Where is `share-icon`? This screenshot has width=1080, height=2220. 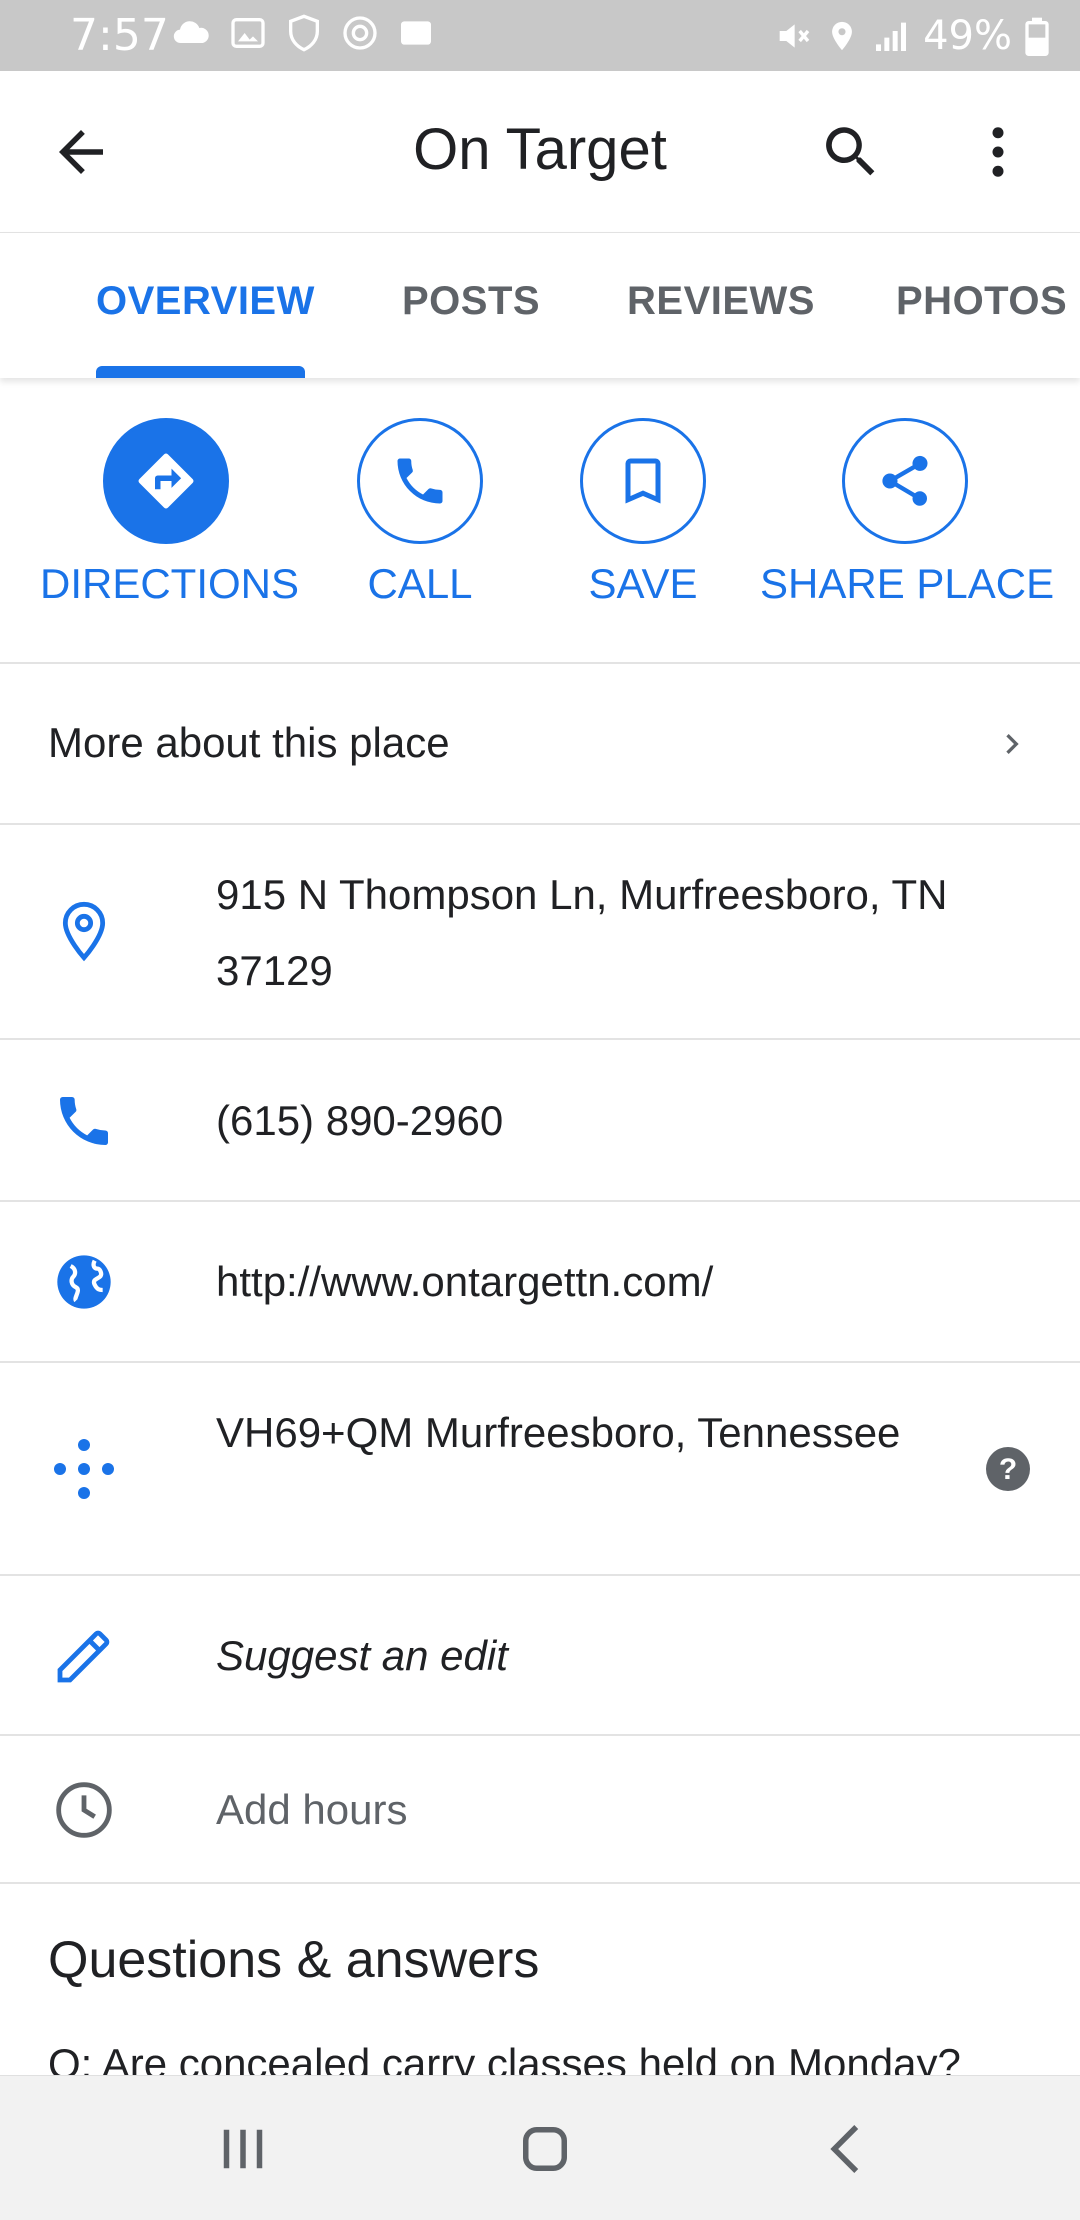
share-icon is located at coordinates (905, 480).